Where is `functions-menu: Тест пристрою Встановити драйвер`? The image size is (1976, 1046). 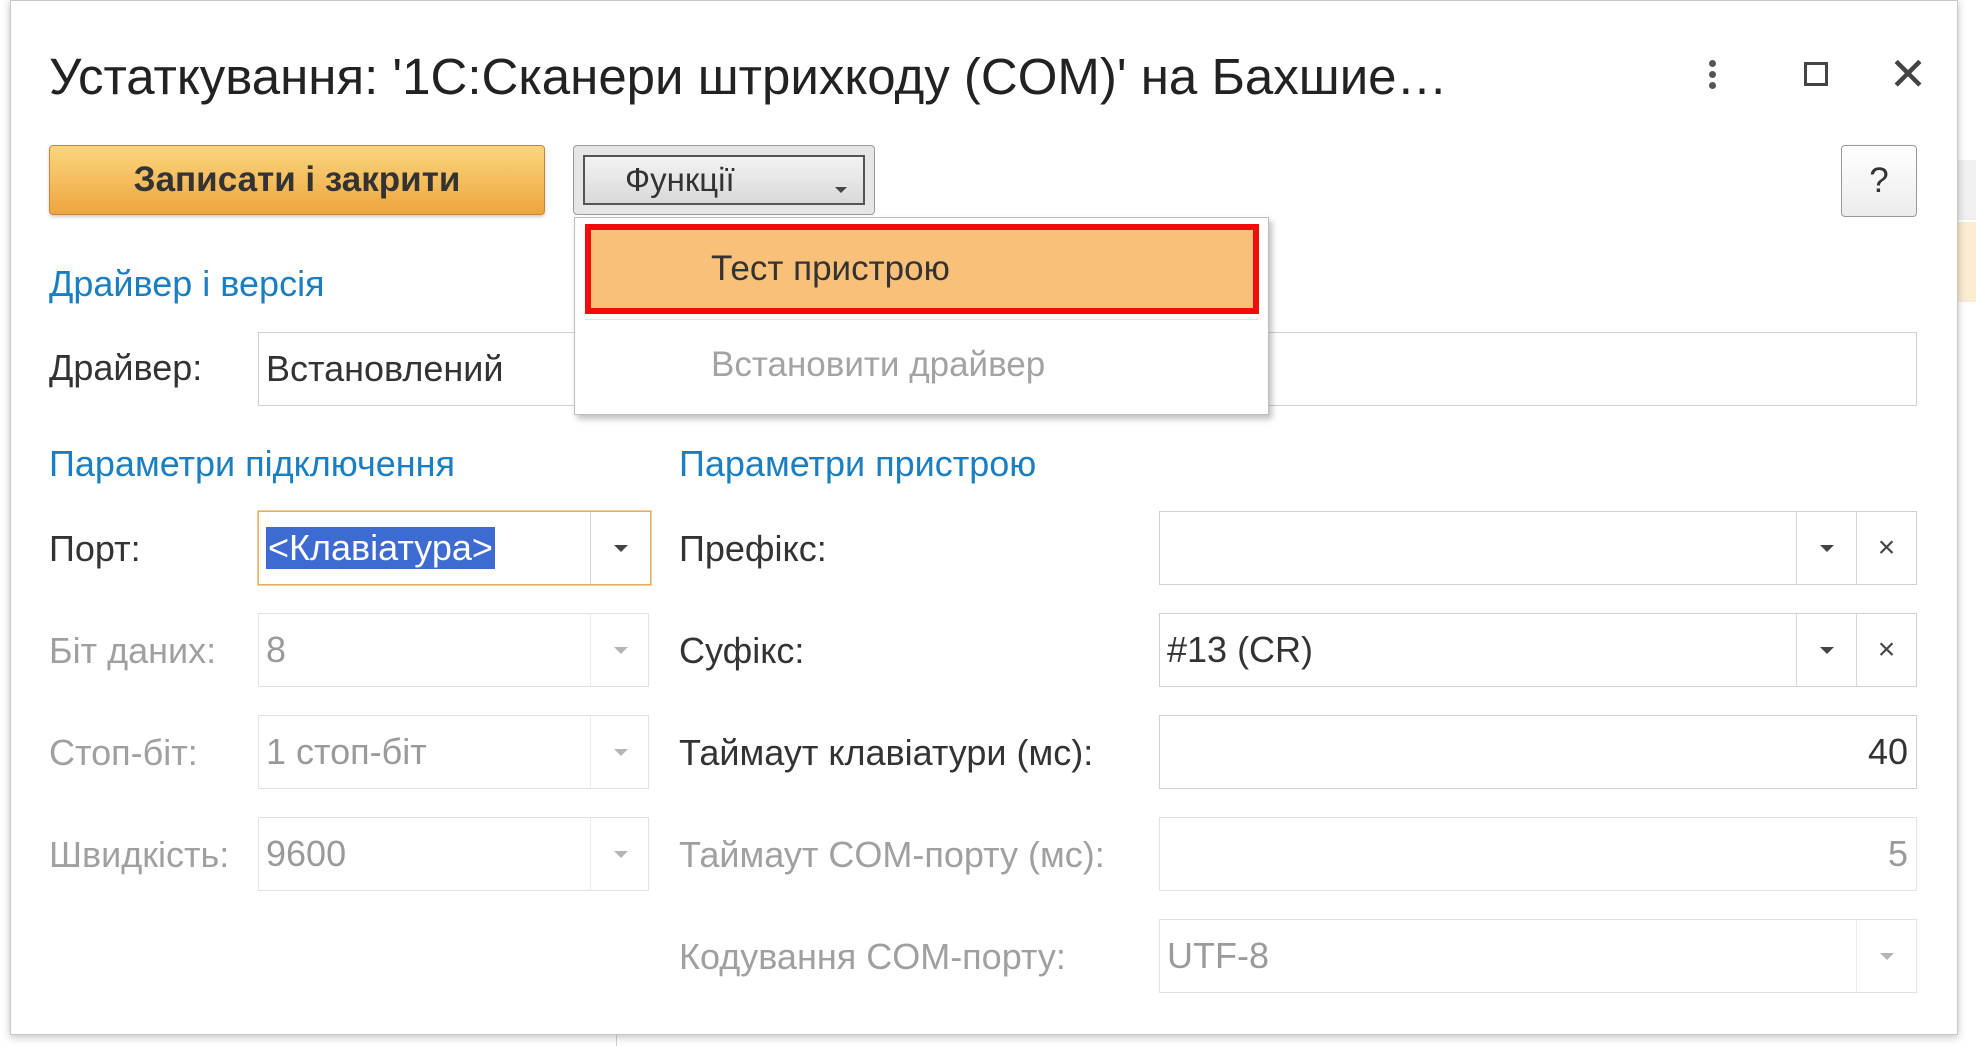
functions-menu: Тест пристрою Встановити драйвер is located at coordinates (921, 316).